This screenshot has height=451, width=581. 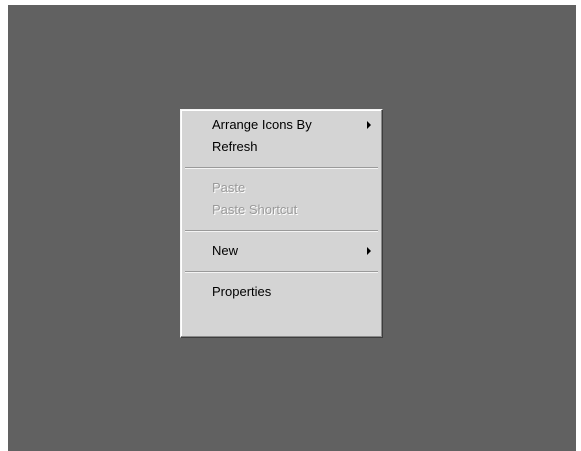 What do you see at coordinates (262, 124) in the screenshot?
I see `arrange-icons-by-label: Arrange Icons By` at bounding box center [262, 124].